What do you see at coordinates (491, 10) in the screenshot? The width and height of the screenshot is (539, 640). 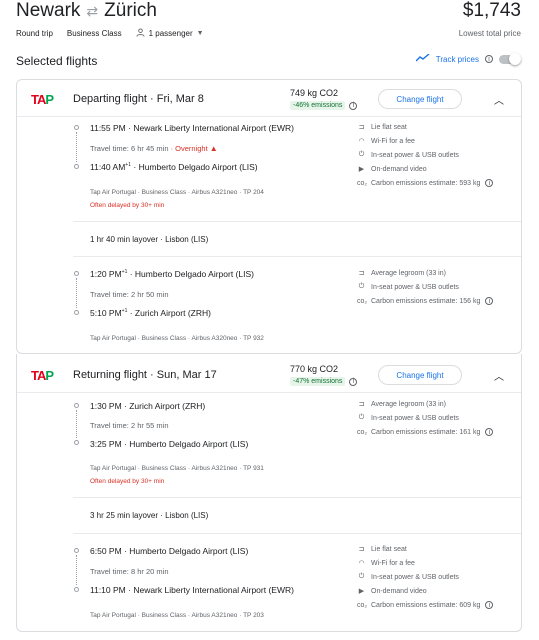 I see `total-price: $1,743` at bounding box center [491, 10].